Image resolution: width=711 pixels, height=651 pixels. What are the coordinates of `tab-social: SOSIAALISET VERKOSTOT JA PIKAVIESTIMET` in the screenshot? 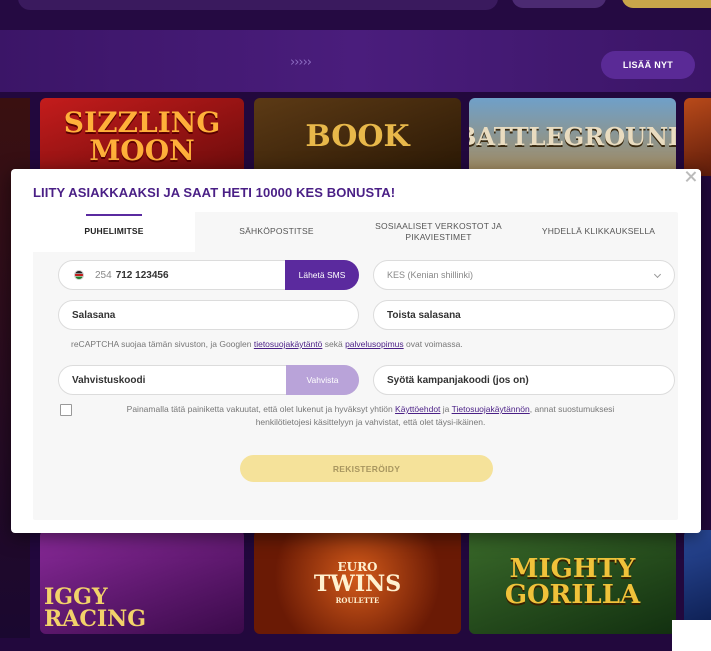 It's located at (438, 232).